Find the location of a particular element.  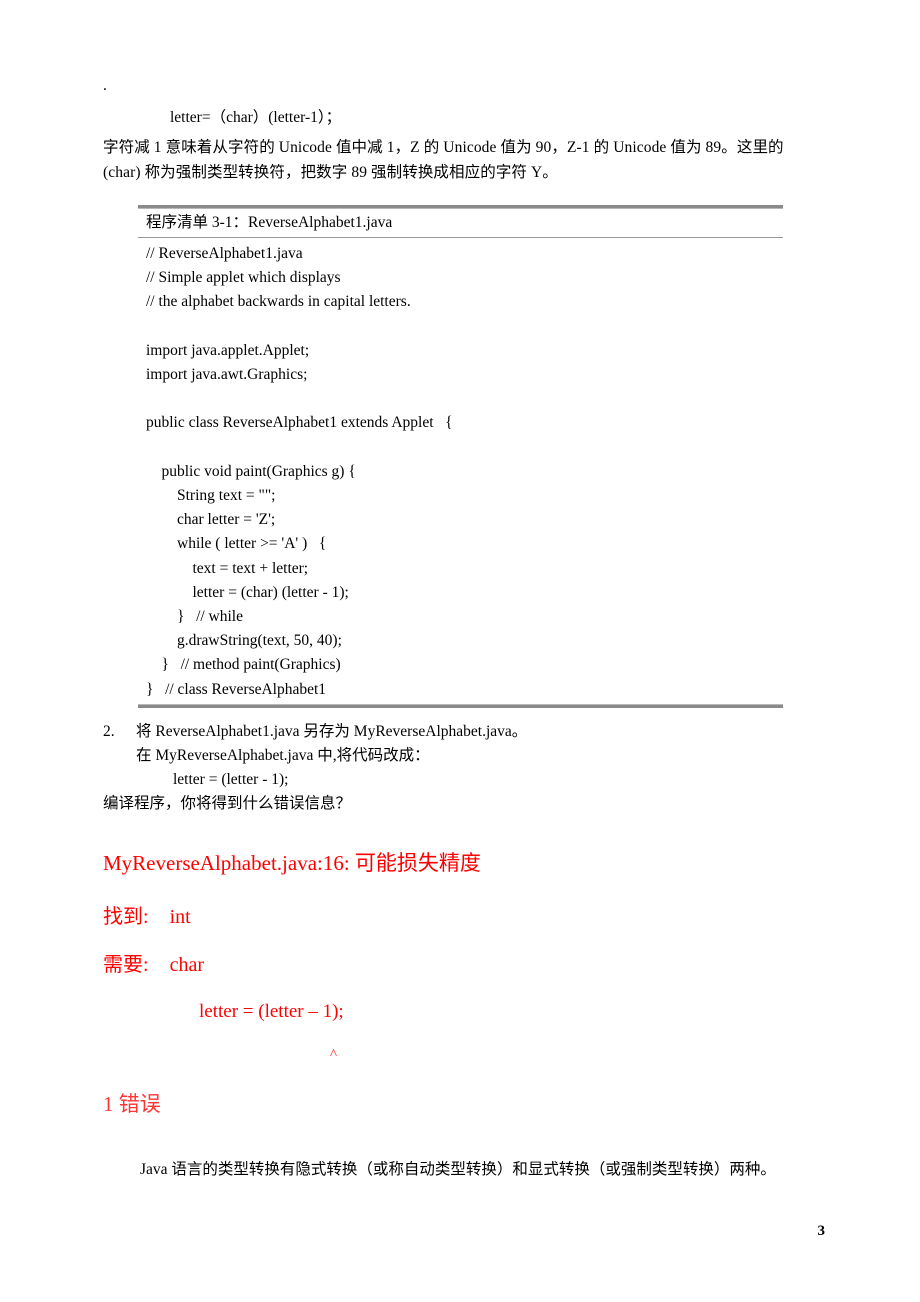

listing-code-line: } // class ReverseAlphabet1 is located at coordinates (236, 689).